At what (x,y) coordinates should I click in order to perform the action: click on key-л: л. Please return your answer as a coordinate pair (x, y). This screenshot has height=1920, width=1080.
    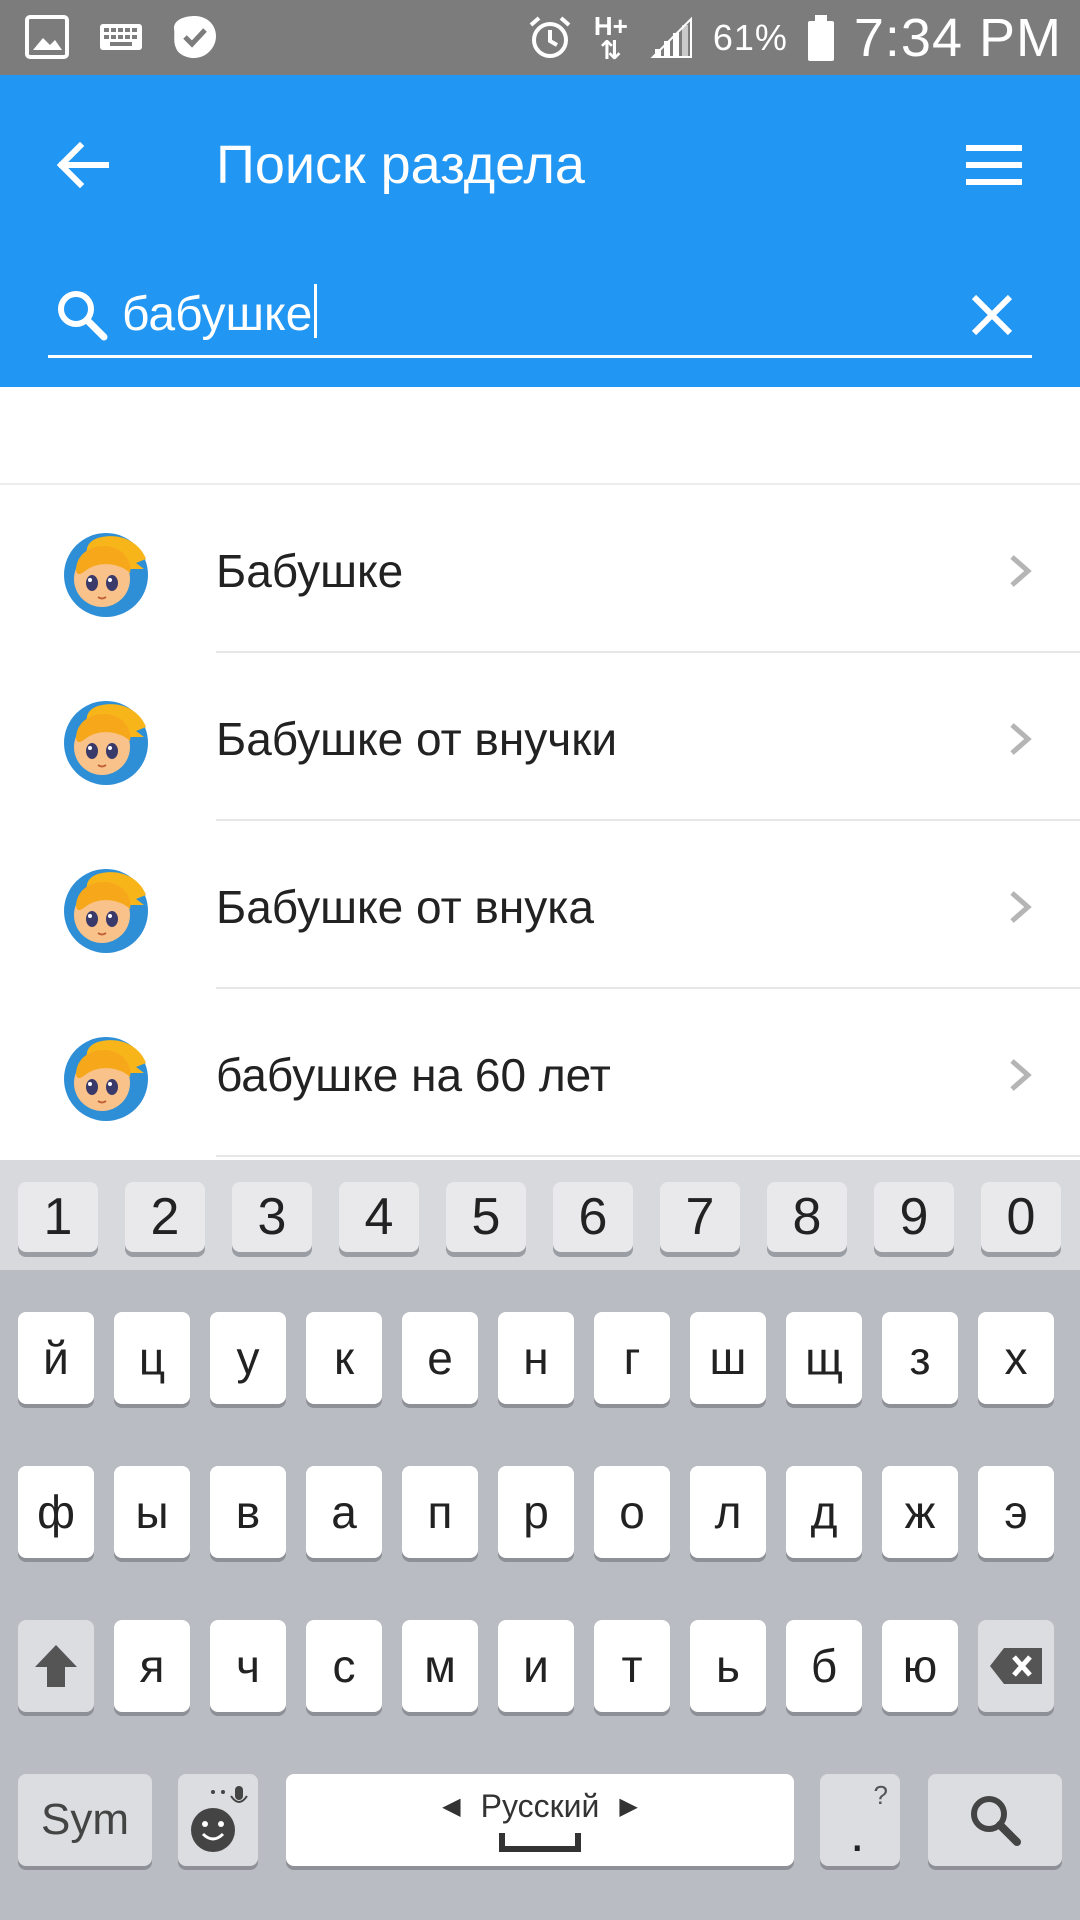
    Looking at the image, I should click on (728, 1512).